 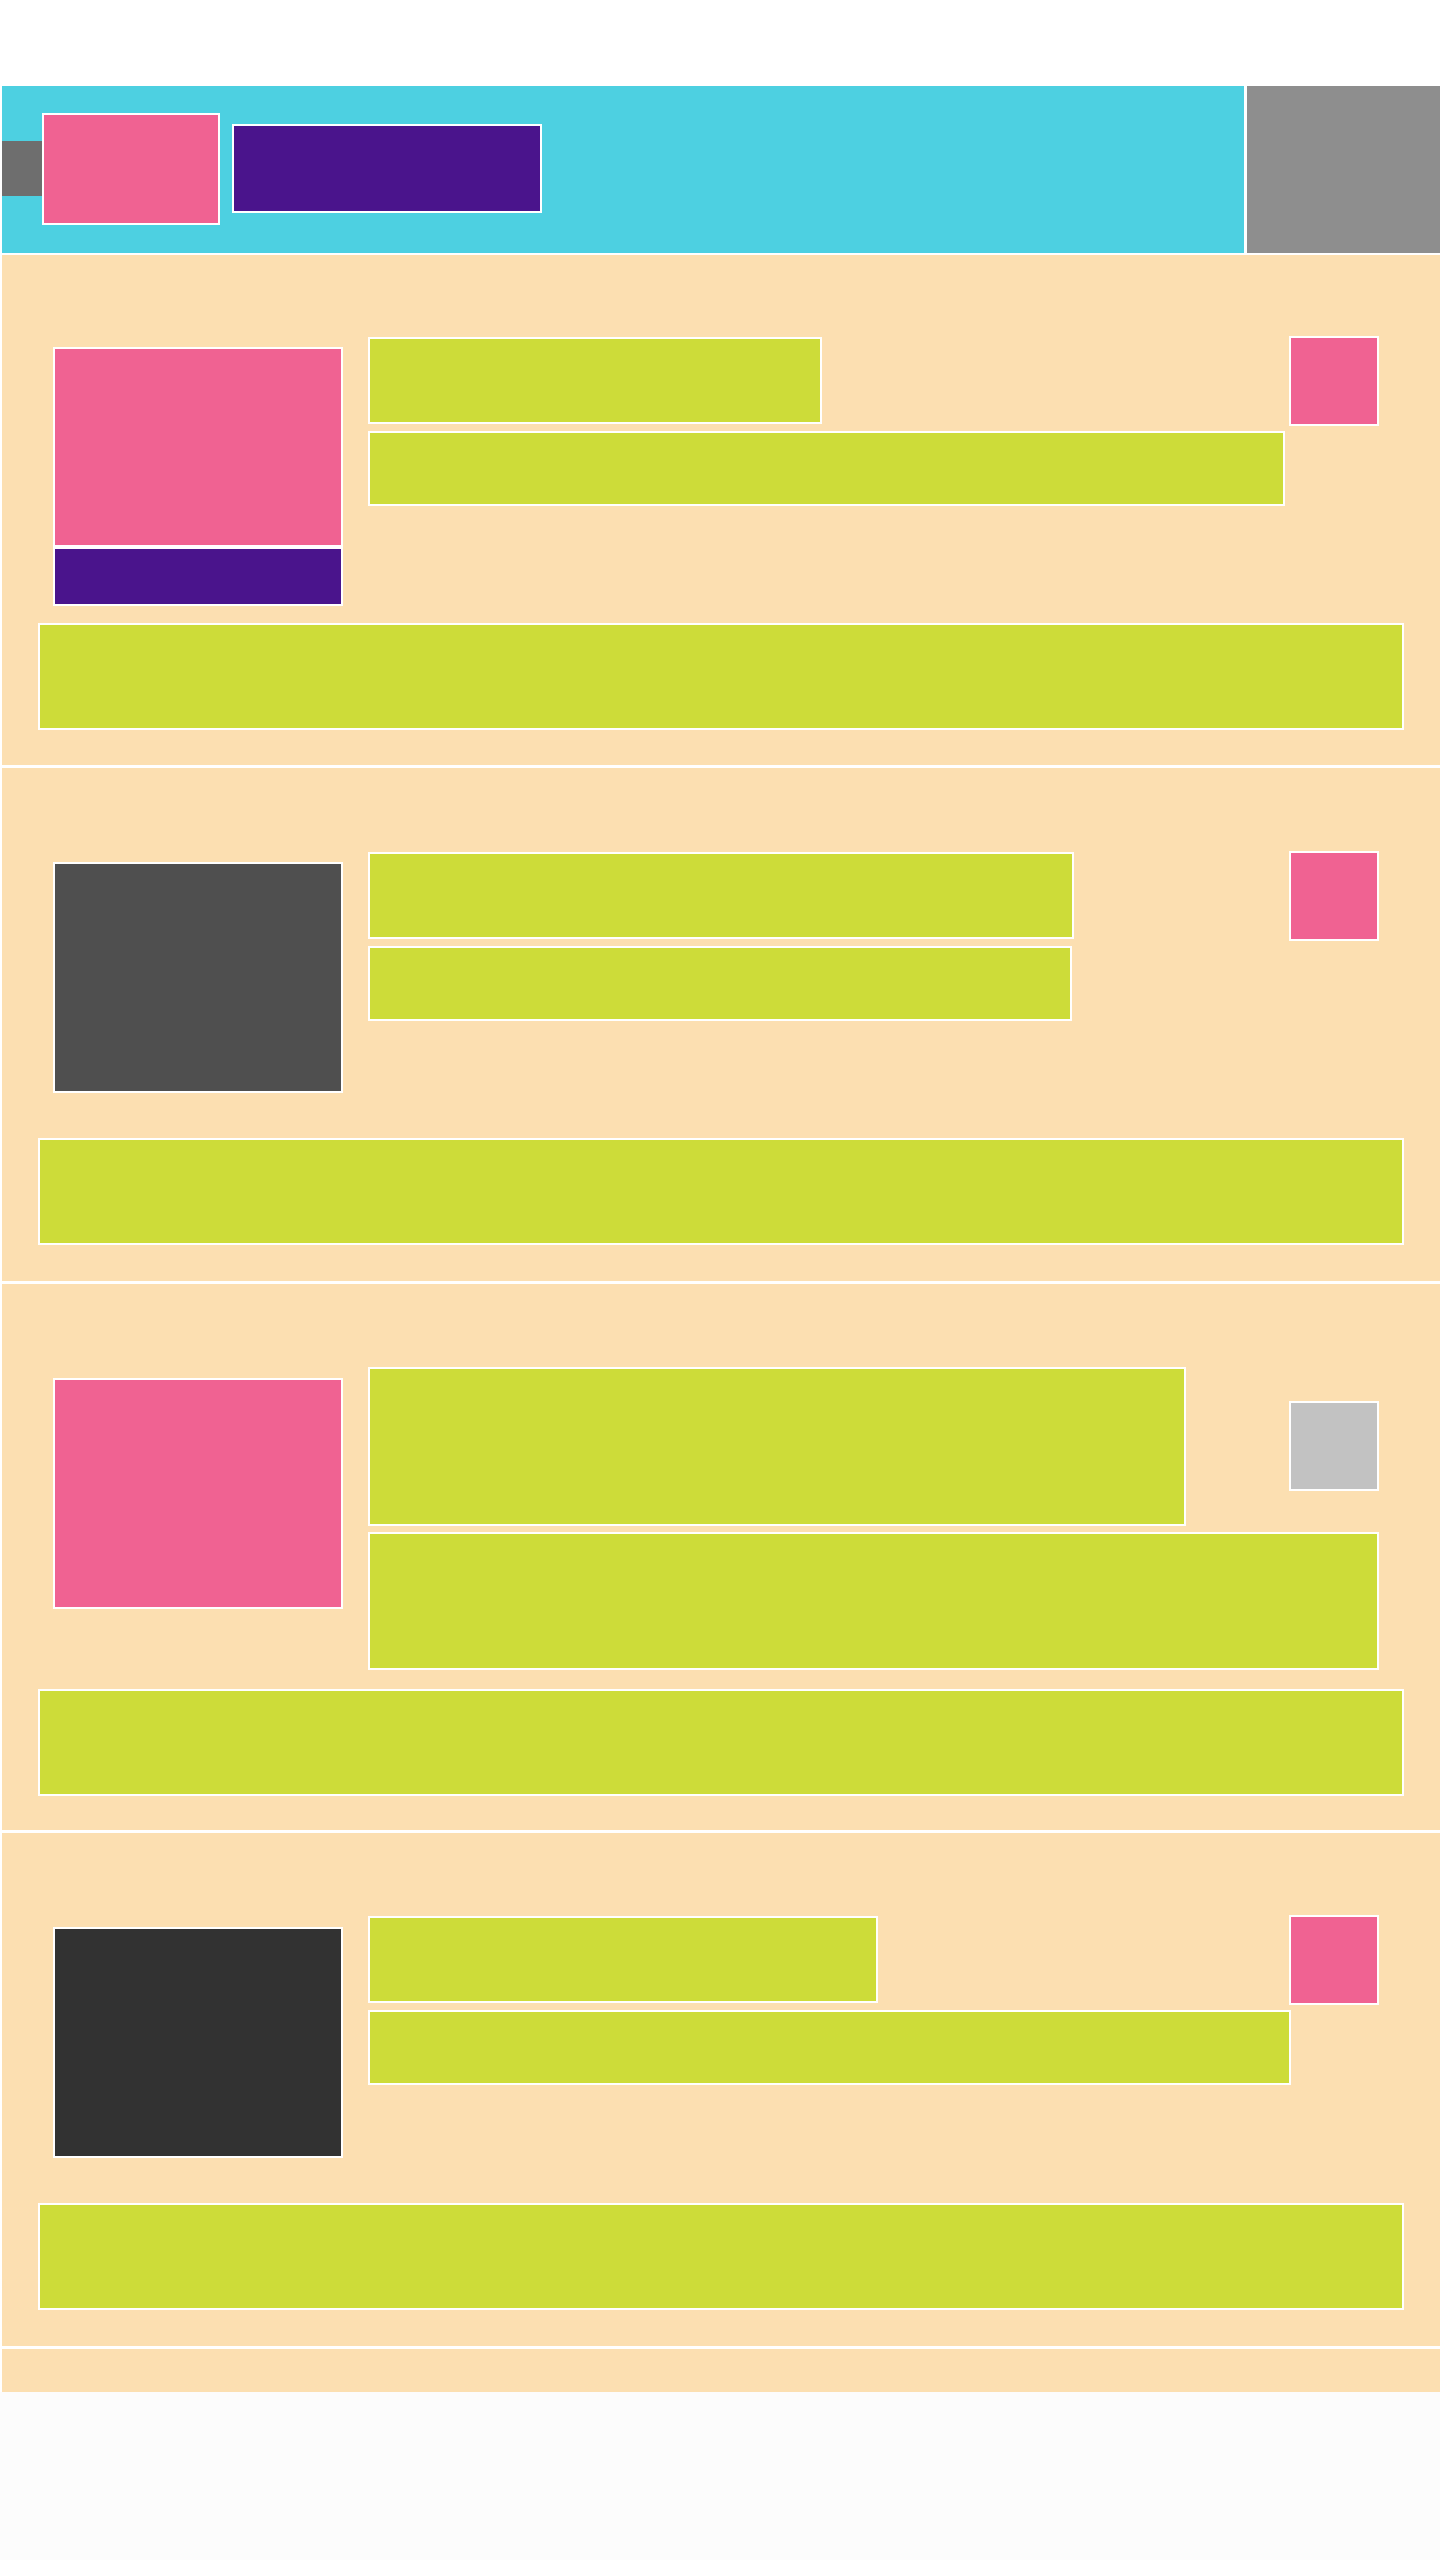 What do you see at coordinates (721, 2370) in the screenshot?
I see `list-item-partial` at bounding box center [721, 2370].